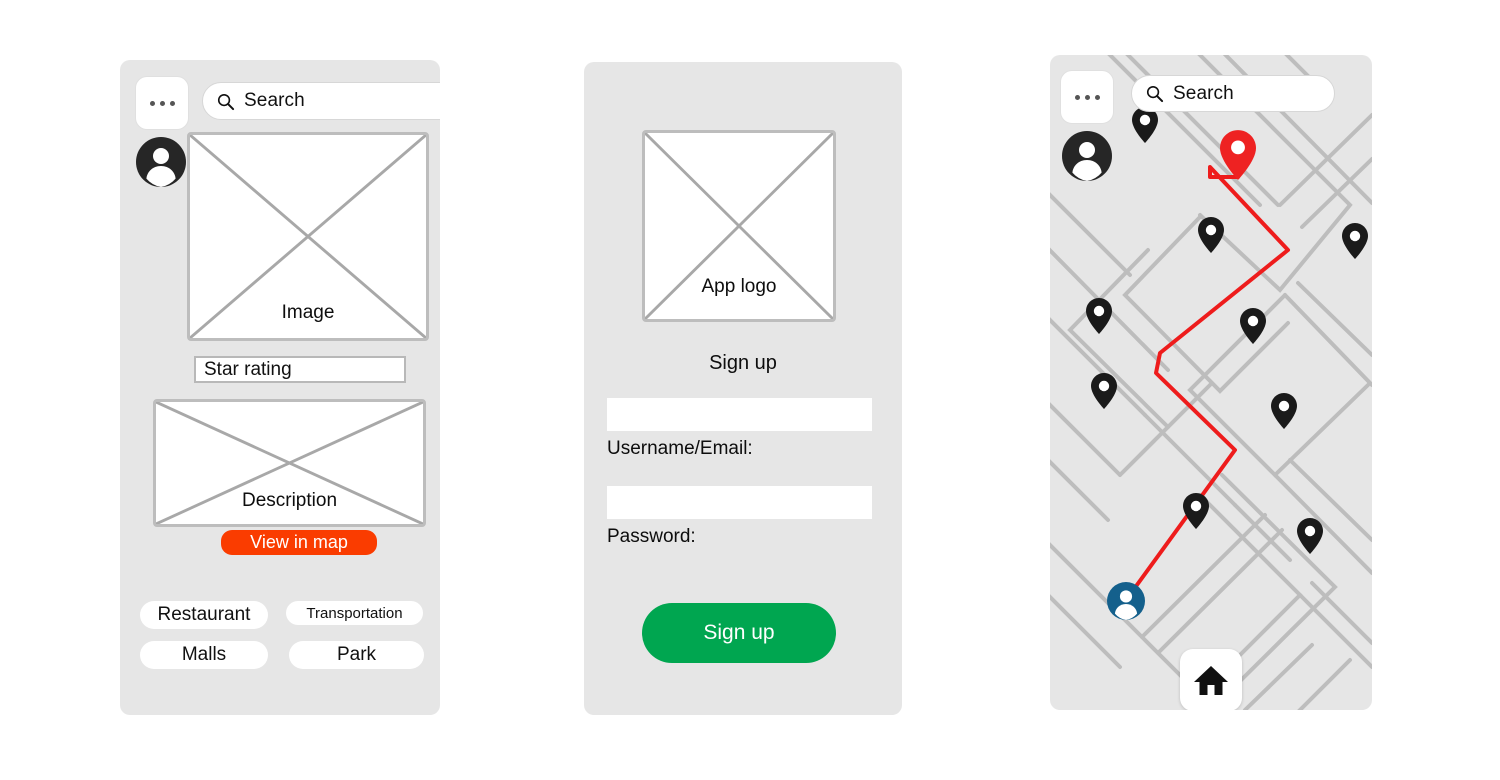  I want to click on page-title: Sign up, so click(743, 363).